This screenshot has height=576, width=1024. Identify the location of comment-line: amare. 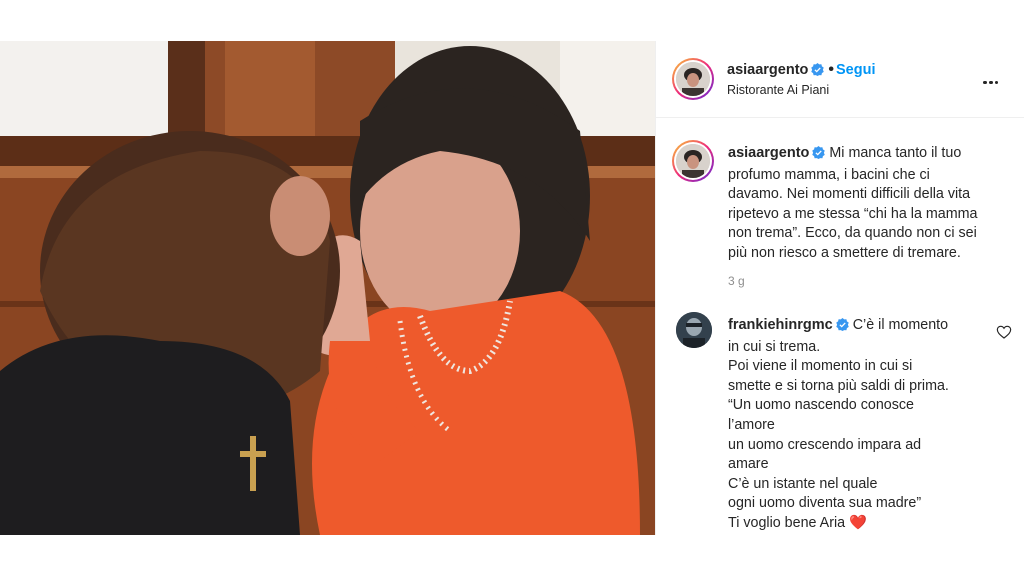
(748, 464).